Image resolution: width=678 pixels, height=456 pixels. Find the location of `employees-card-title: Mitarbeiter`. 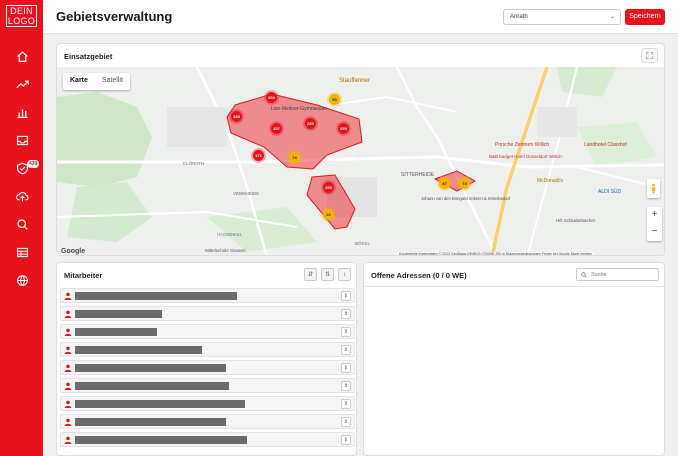

employees-card-title: Mitarbeiter is located at coordinates (83, 275).